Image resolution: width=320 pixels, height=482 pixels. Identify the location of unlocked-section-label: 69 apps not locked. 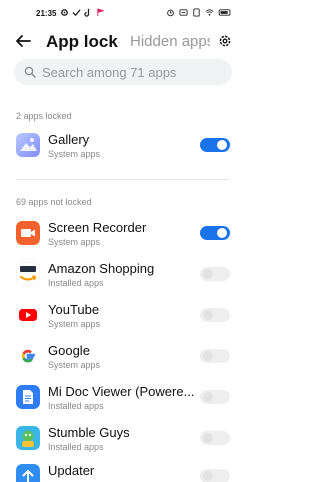
(54, 202).